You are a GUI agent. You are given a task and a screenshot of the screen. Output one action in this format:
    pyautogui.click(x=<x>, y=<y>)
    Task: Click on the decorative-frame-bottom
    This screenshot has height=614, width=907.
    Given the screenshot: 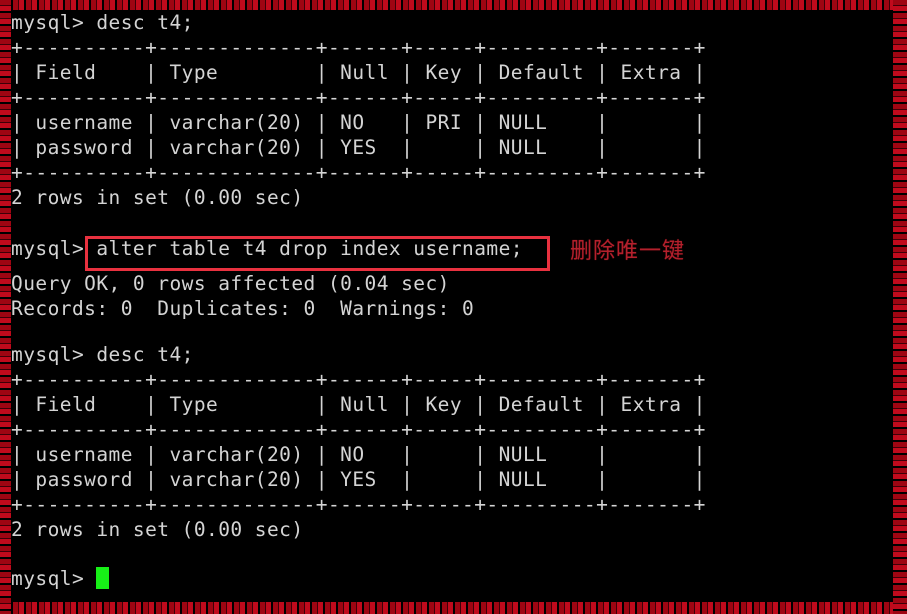 What is the action you would take?
    pyautogui.click(x=453, y=608)
    